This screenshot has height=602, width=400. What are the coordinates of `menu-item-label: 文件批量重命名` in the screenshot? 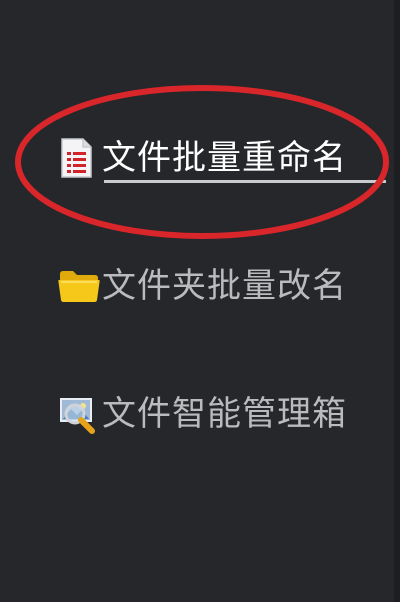 It's located at (224, 158).